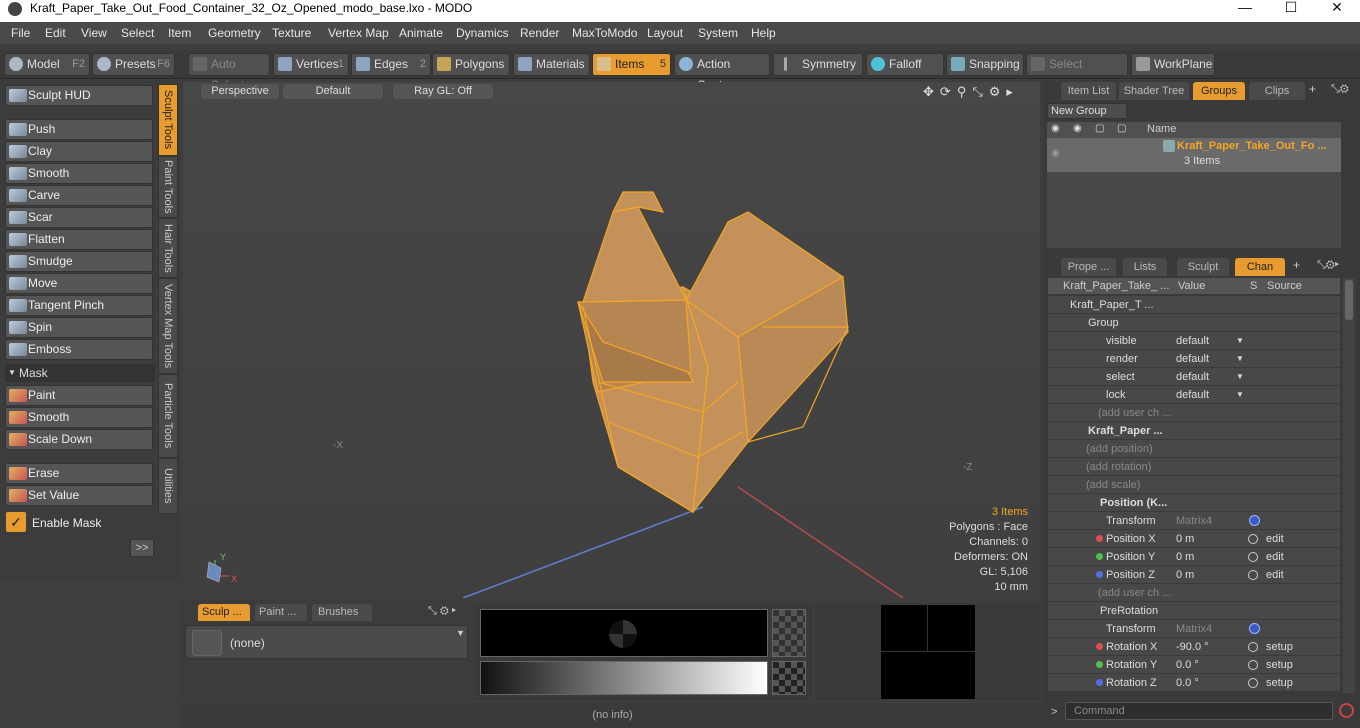 The height and width of the screenshot is (728, 1360). I want to click on menu-animate: Animate, so click(421, 33).